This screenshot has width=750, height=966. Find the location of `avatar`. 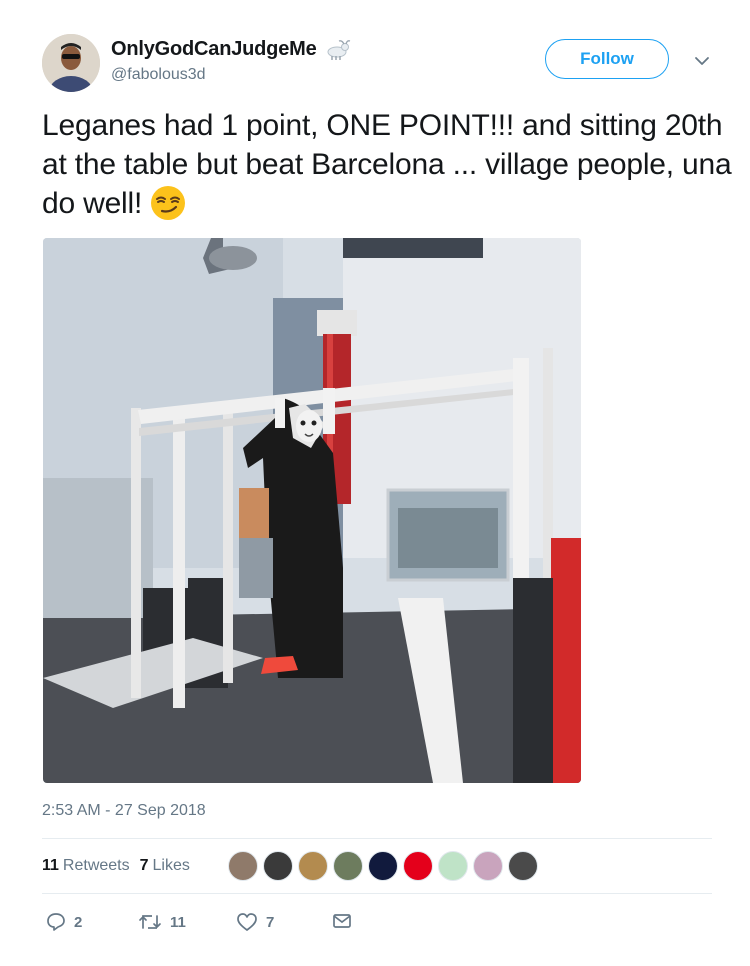

avatar is located at coordinates (71, 63).